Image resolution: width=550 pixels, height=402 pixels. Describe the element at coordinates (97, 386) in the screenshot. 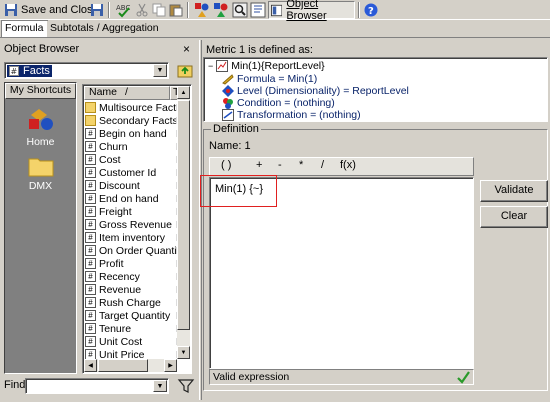

I see `find-input: ▼` at that location.